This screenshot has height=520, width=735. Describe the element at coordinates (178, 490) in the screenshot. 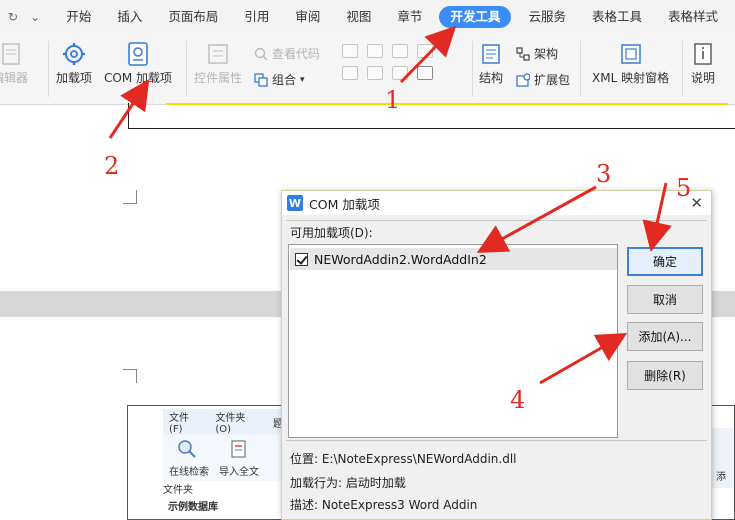

I see `embedded-folder-label: 文件夹` at that location.